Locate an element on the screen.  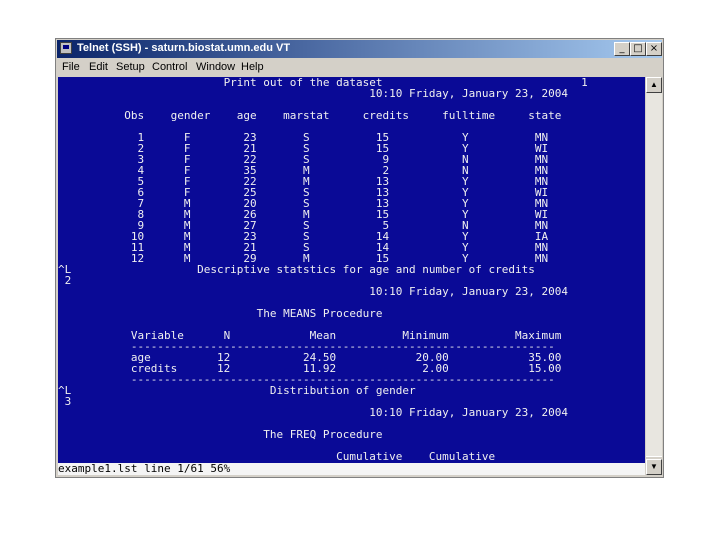
terminal-line: Cumulative Cumulative is located at coordinates (277, 456).